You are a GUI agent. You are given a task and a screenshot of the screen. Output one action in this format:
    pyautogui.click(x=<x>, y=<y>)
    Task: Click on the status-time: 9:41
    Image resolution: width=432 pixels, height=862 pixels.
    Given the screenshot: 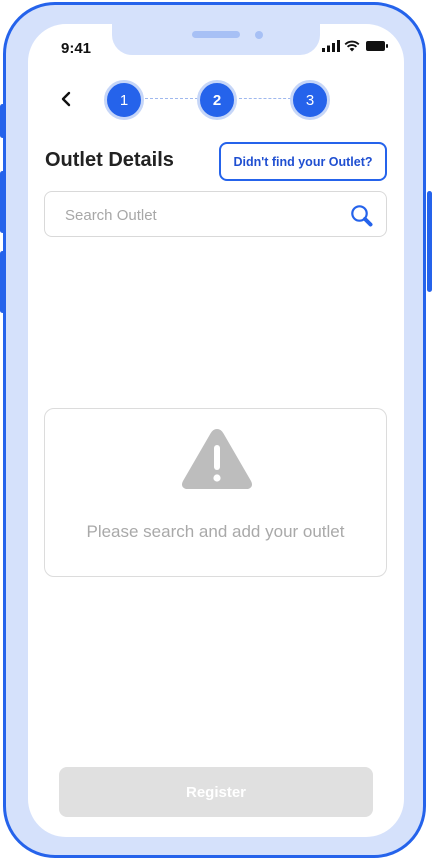 What is the action you would take?
    pyautogui.click(x=76, y=48)
    